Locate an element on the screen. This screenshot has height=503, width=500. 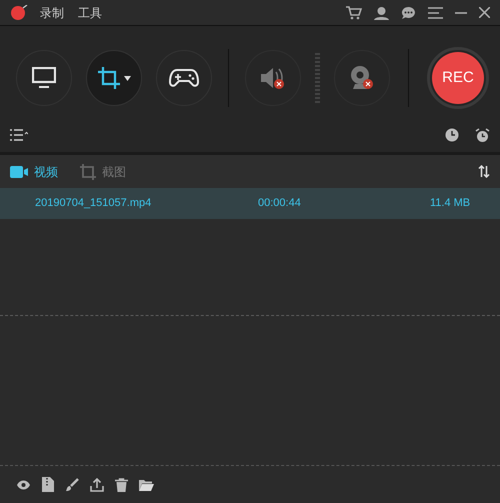
eye-icon is located at coordinates (23, 484).